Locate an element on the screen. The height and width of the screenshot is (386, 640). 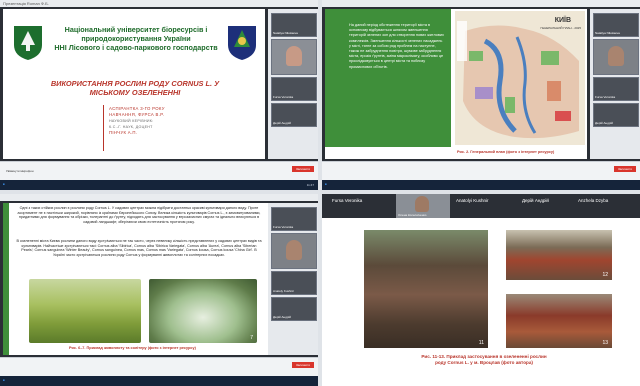
photo-number: 7 is located at coordinates (251, 338).